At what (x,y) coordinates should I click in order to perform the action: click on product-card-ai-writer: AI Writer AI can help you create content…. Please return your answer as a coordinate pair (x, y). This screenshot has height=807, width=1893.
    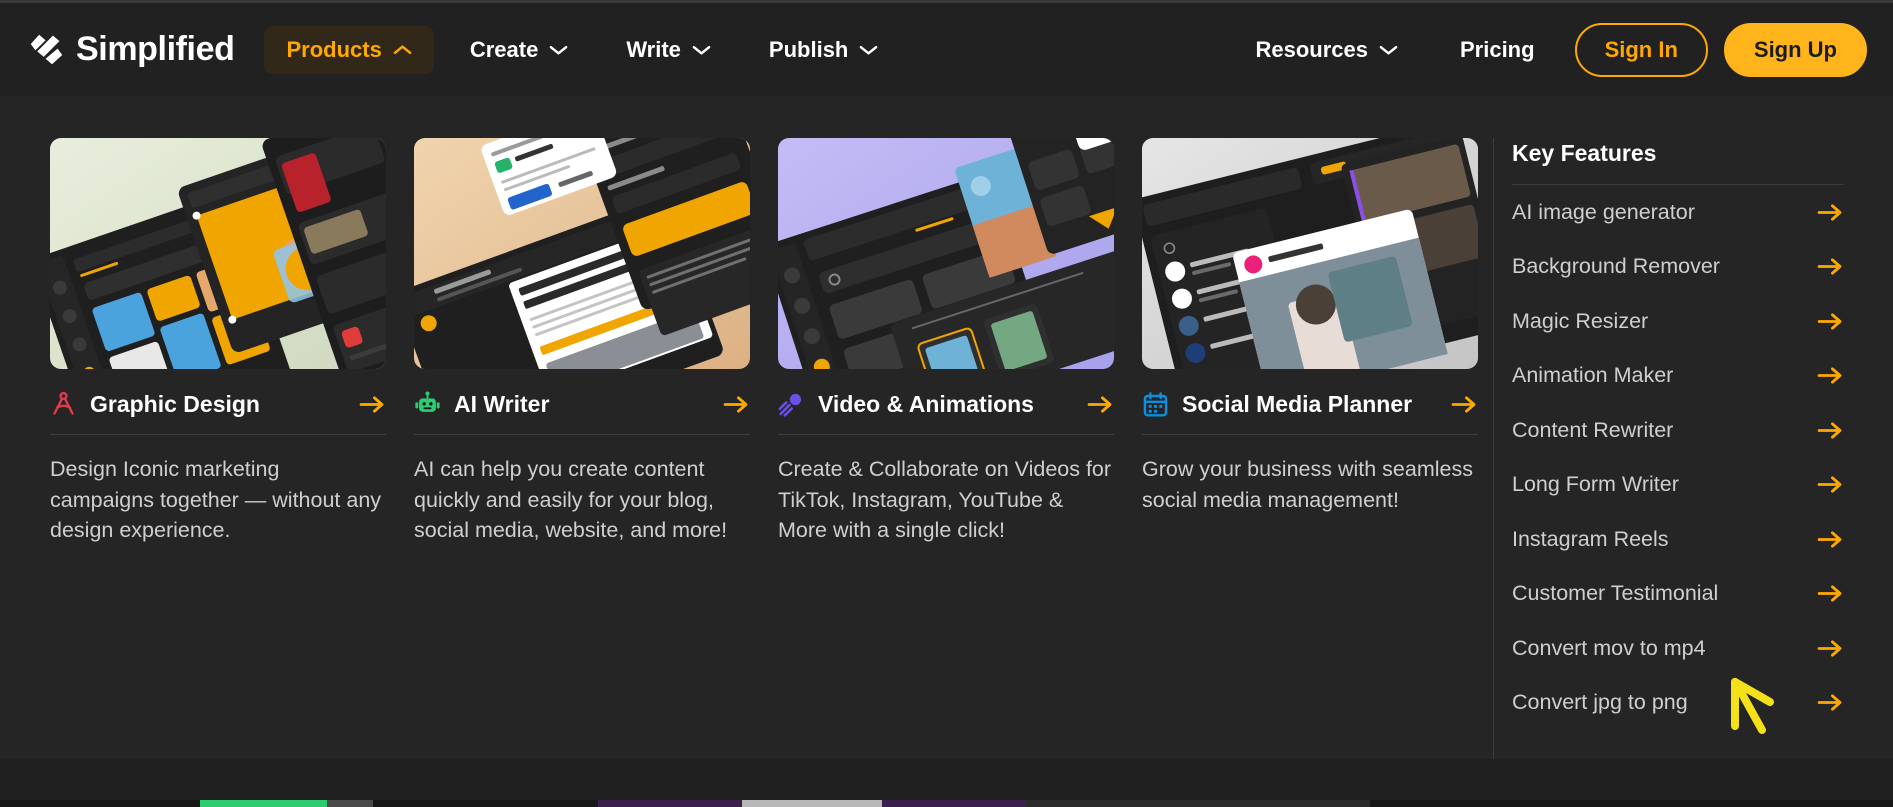
    Looking at the image, I should click on (582, 448).